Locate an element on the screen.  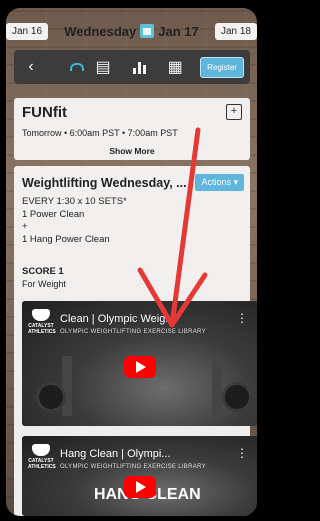
workout-line: 1 Power Clean is located at coordinates (53, 214).